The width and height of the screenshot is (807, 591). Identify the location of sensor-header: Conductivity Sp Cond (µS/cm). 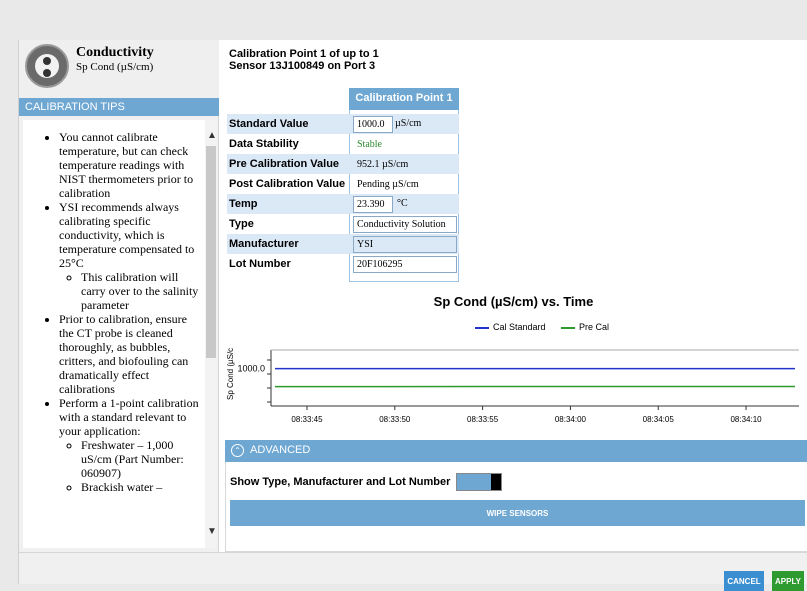
(119, 69).